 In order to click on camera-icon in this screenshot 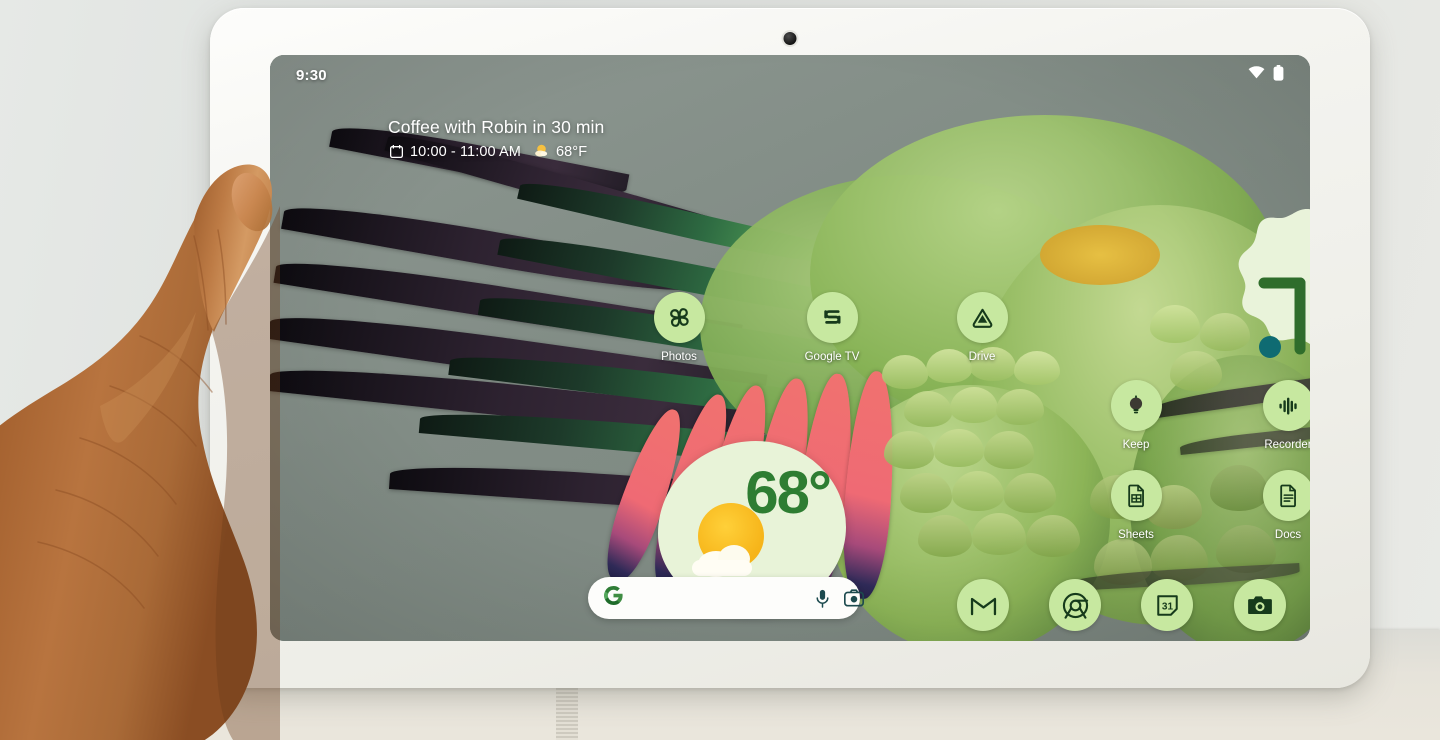, I will do `click(1260, 605)`.